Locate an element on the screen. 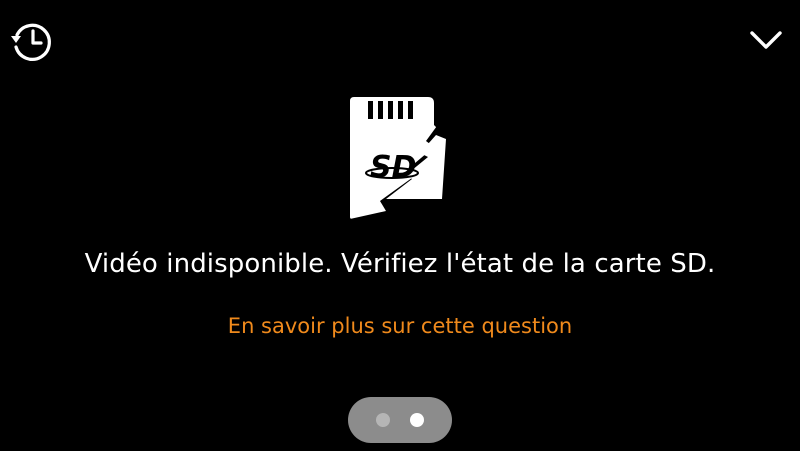 Image resolution: width=800 pixels, height=451 pixels. history-clock-icon is located at coordinates (31, 42).